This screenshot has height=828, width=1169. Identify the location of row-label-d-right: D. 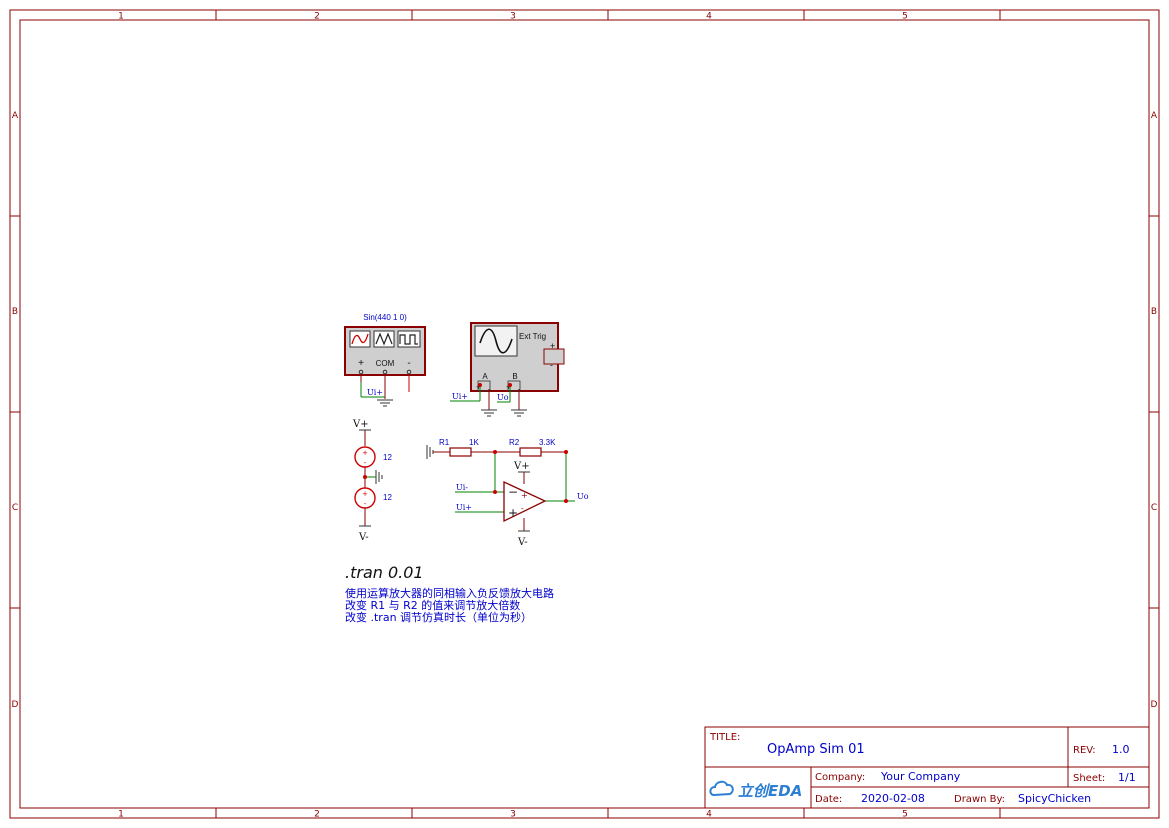
(1154, 705).